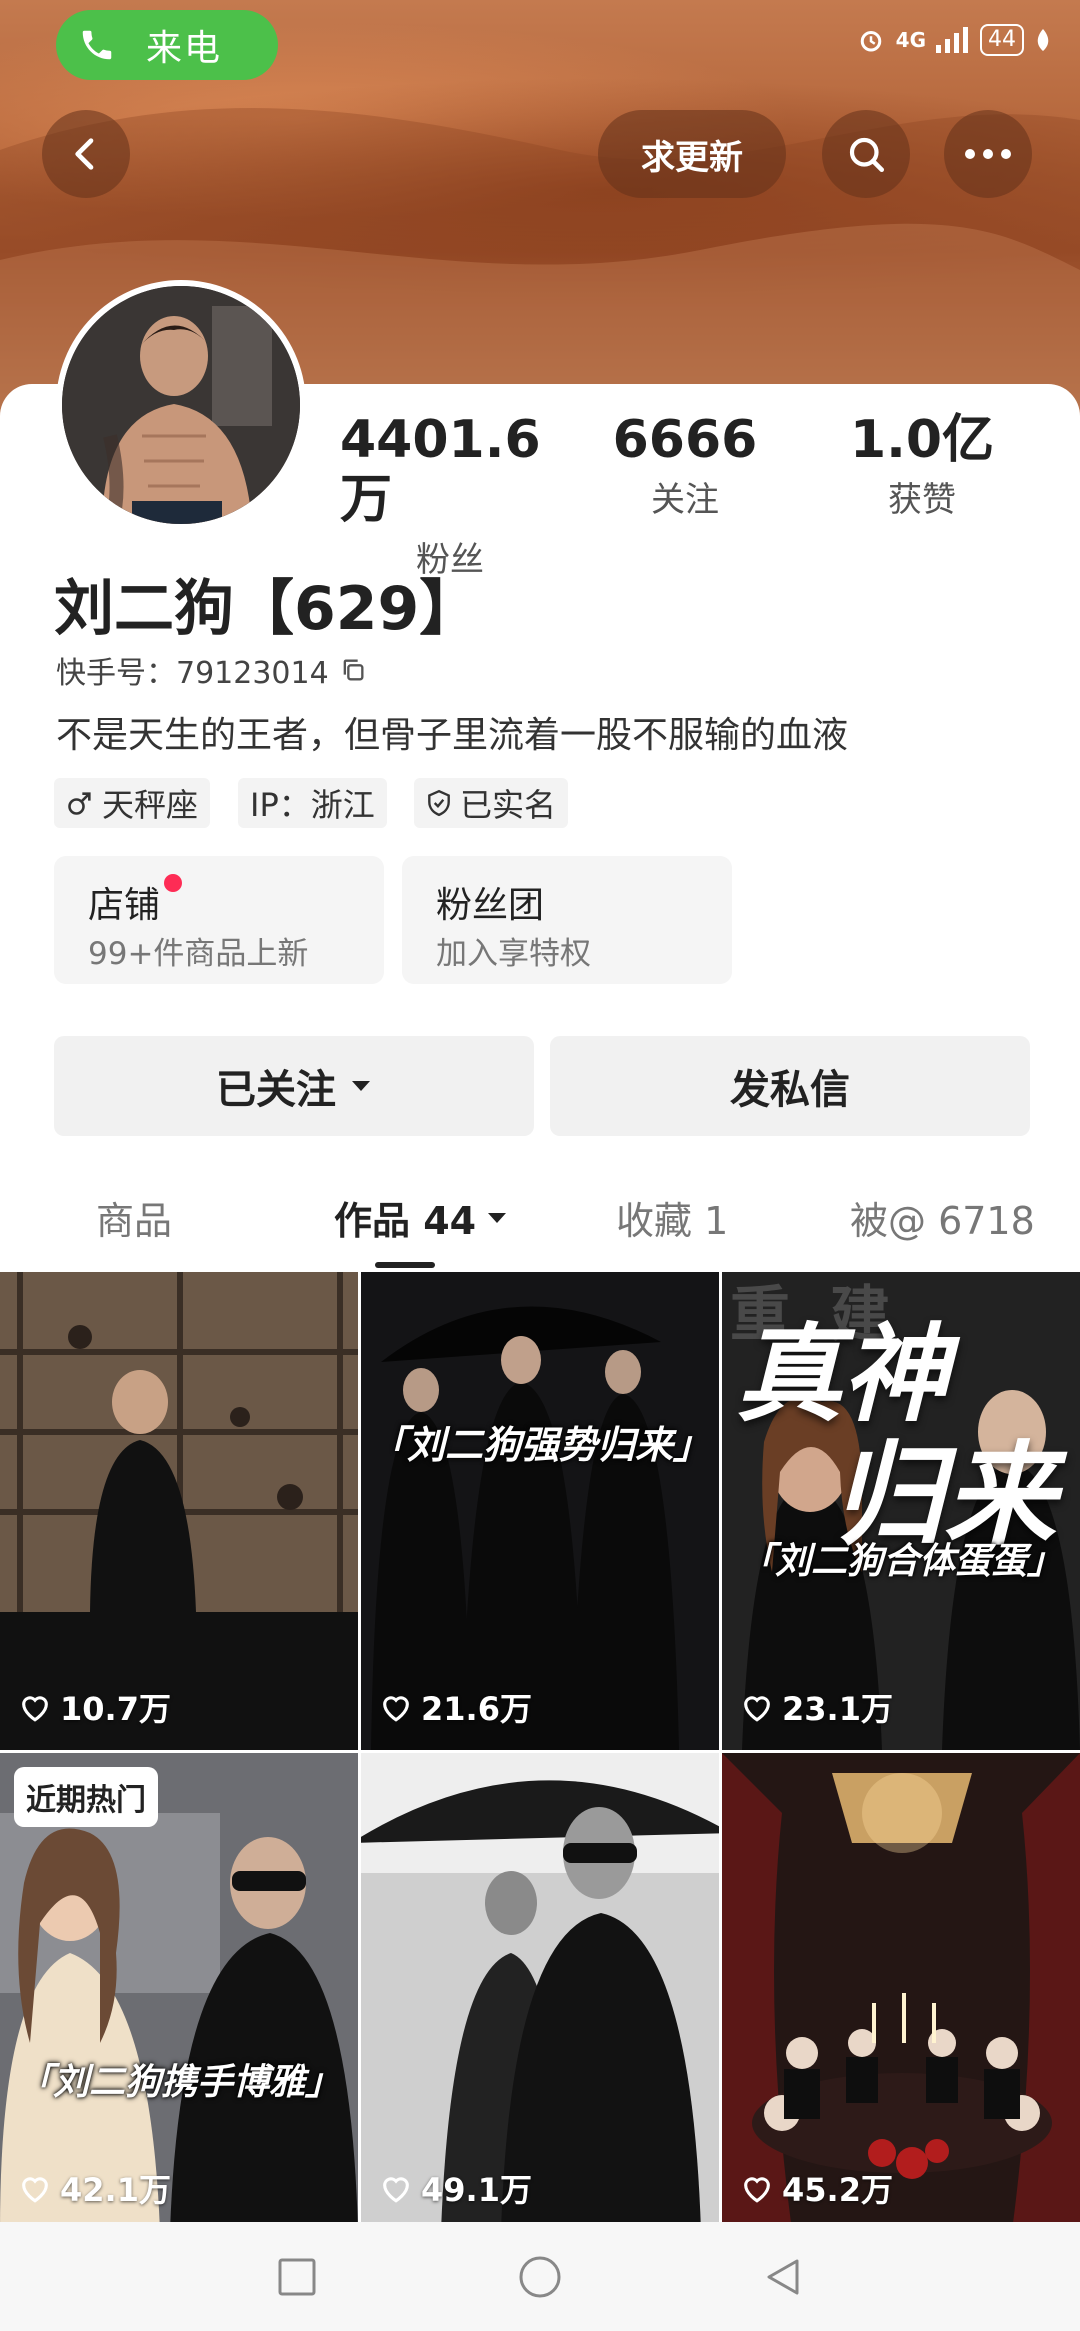  Describe the element at coordinates (184, 48) in the screenshot. I see `call-label: 来电` at that location.